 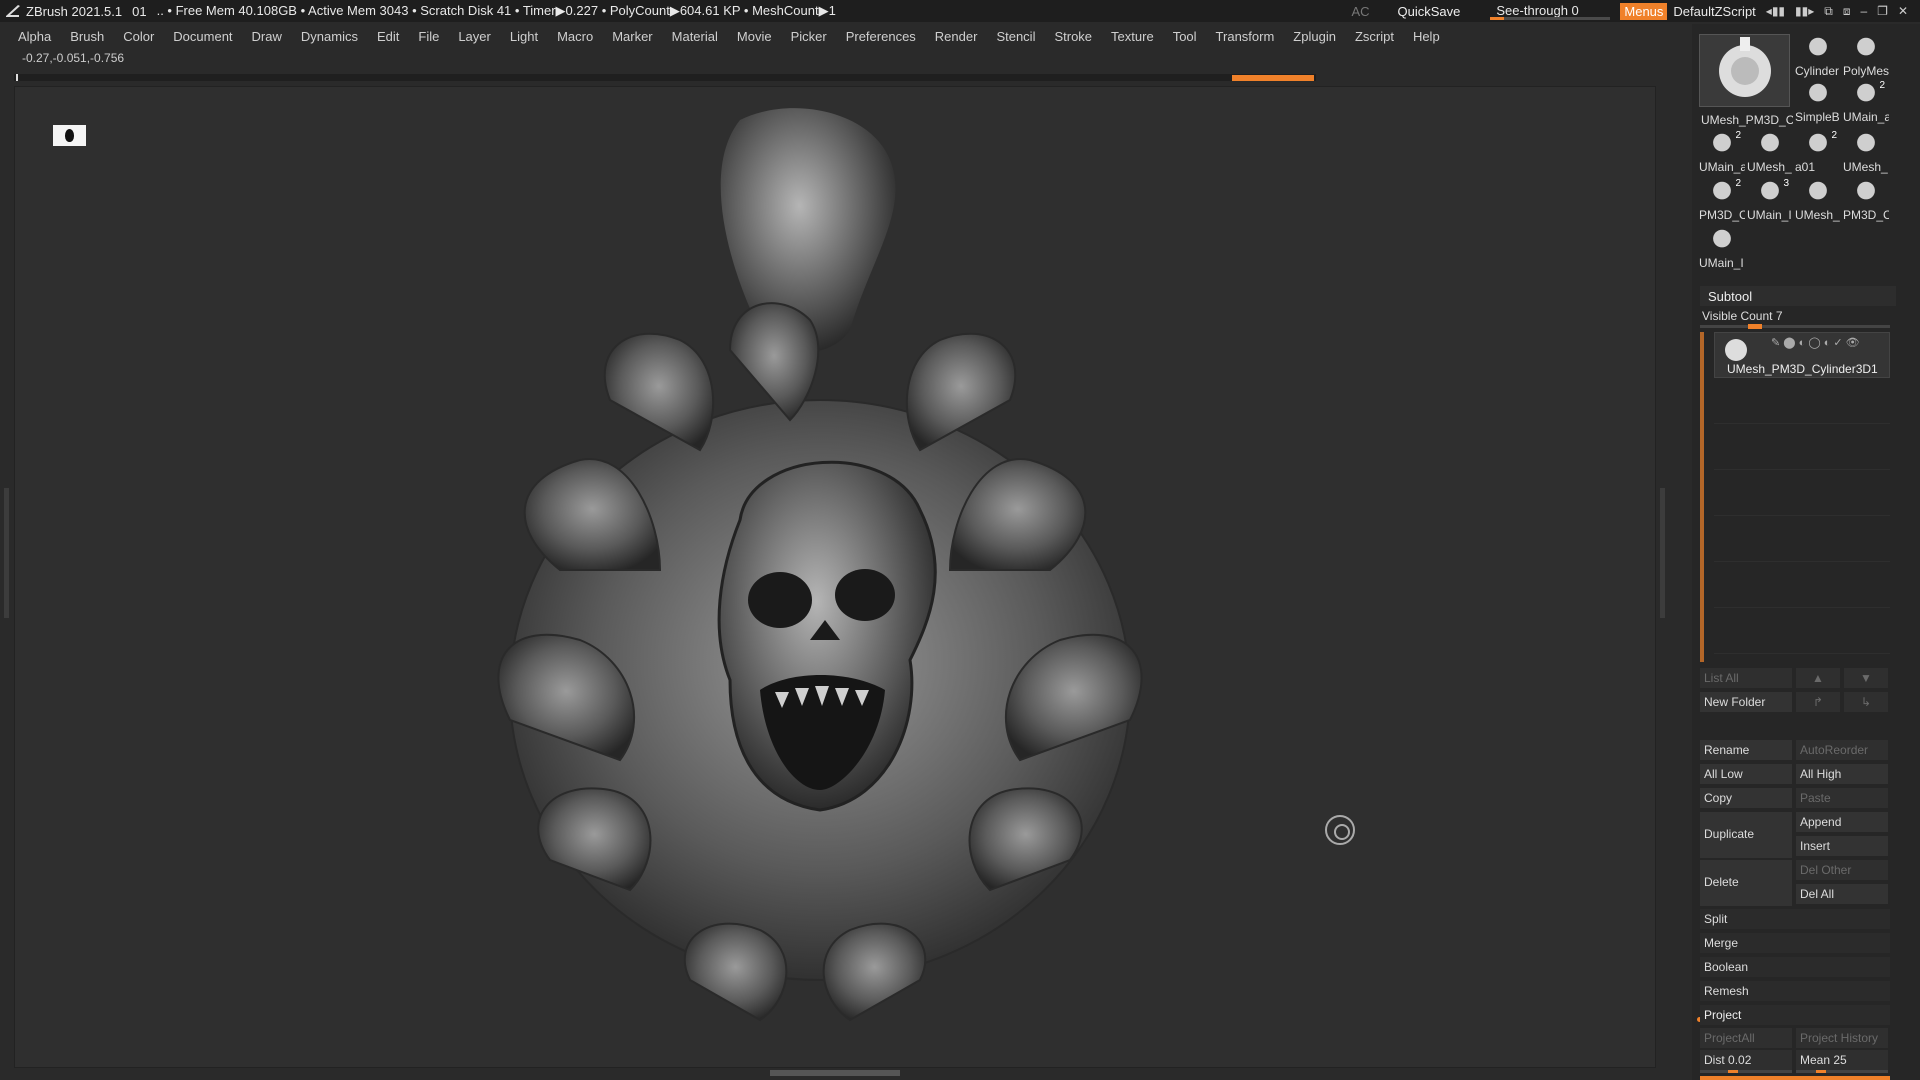 I want to click on ac-toggle: AC, so click(x=1360, y=11).